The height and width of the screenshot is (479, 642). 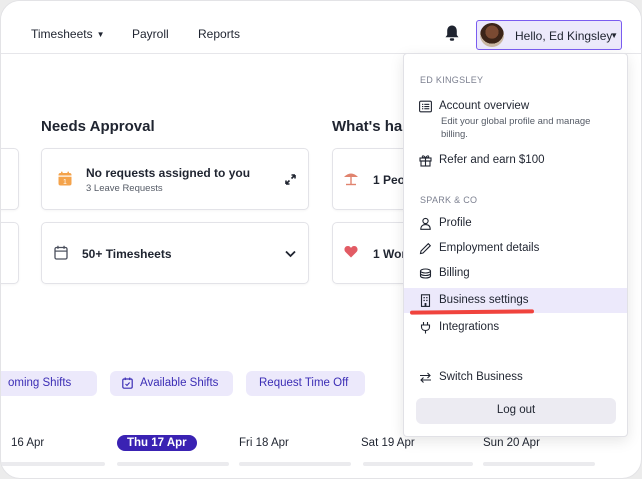 I want to click on building-icon, so click(x=425, y=300).